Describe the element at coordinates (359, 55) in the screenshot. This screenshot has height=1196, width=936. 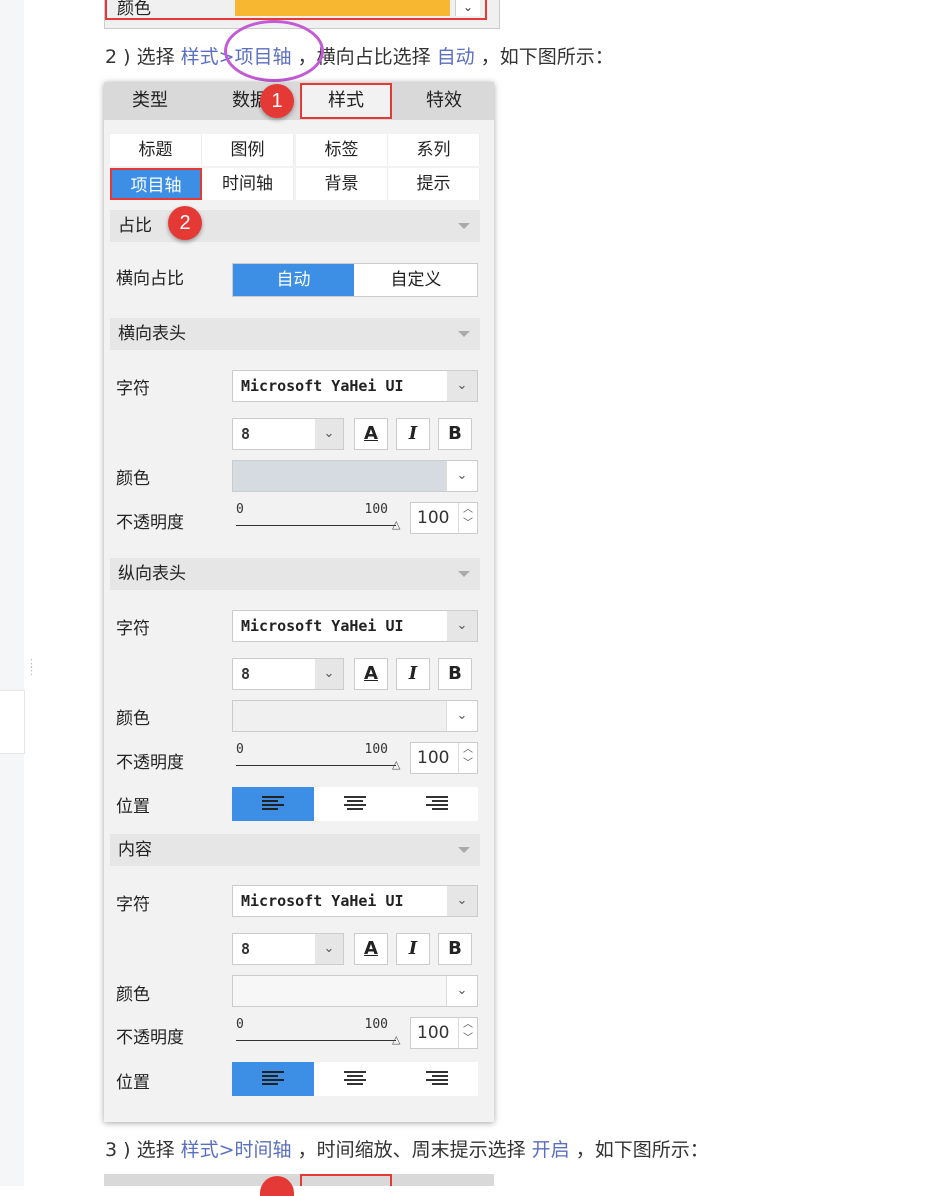
I see `step2-paragraph: 2 ) 选择 样式>项目轴 ，横向占比选择 自动 ，如下图所示：` at that location.